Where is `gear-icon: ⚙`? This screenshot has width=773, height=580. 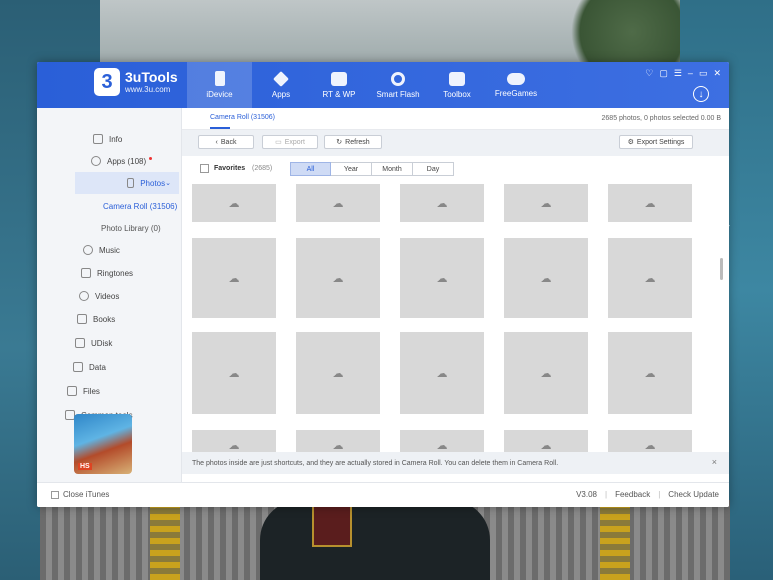
gear-icon: ⚙ is located at coordinates (630, 142).